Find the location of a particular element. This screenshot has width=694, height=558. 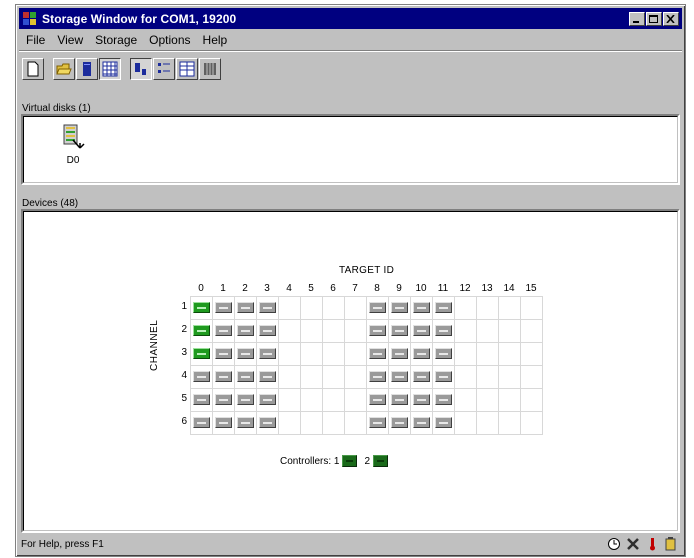

open-button is located at coordinates (64, 69).